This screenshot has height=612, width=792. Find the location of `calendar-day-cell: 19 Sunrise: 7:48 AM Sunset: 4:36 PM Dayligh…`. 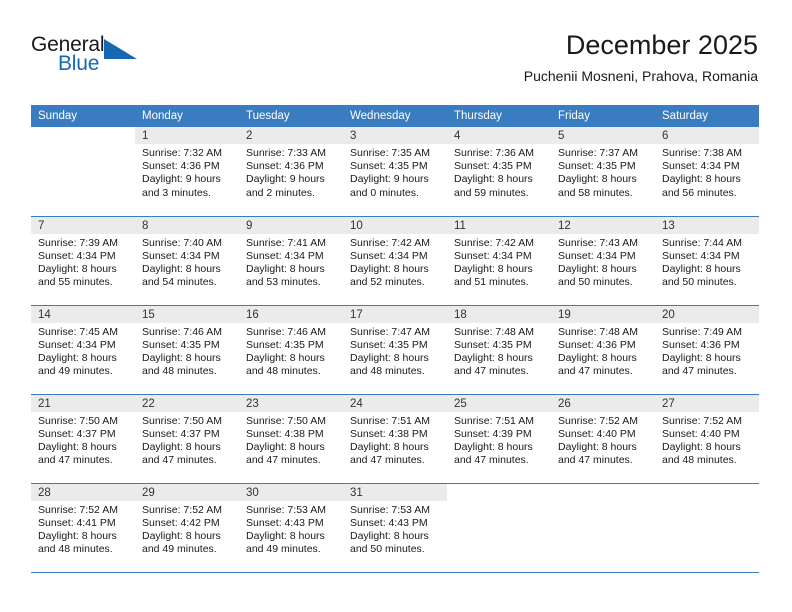

calendar-day-cell: 19 Sunrise: 7:48 AM Sunset: 4:36 PM Dayligh… is located at coordinates (603, 350).